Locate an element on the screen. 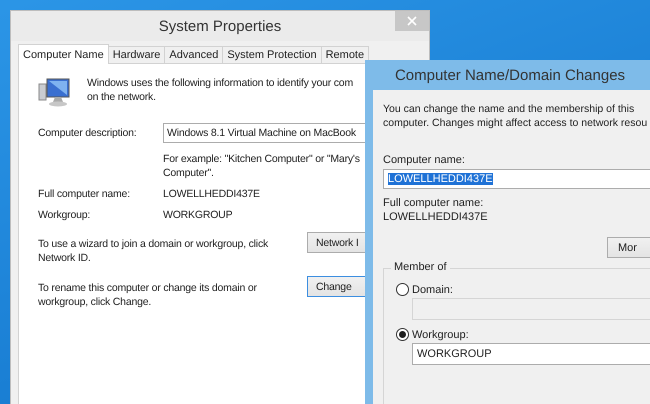 This screenshot has height=404, width=650. tab: Remote is located at coordinates (345, 54).